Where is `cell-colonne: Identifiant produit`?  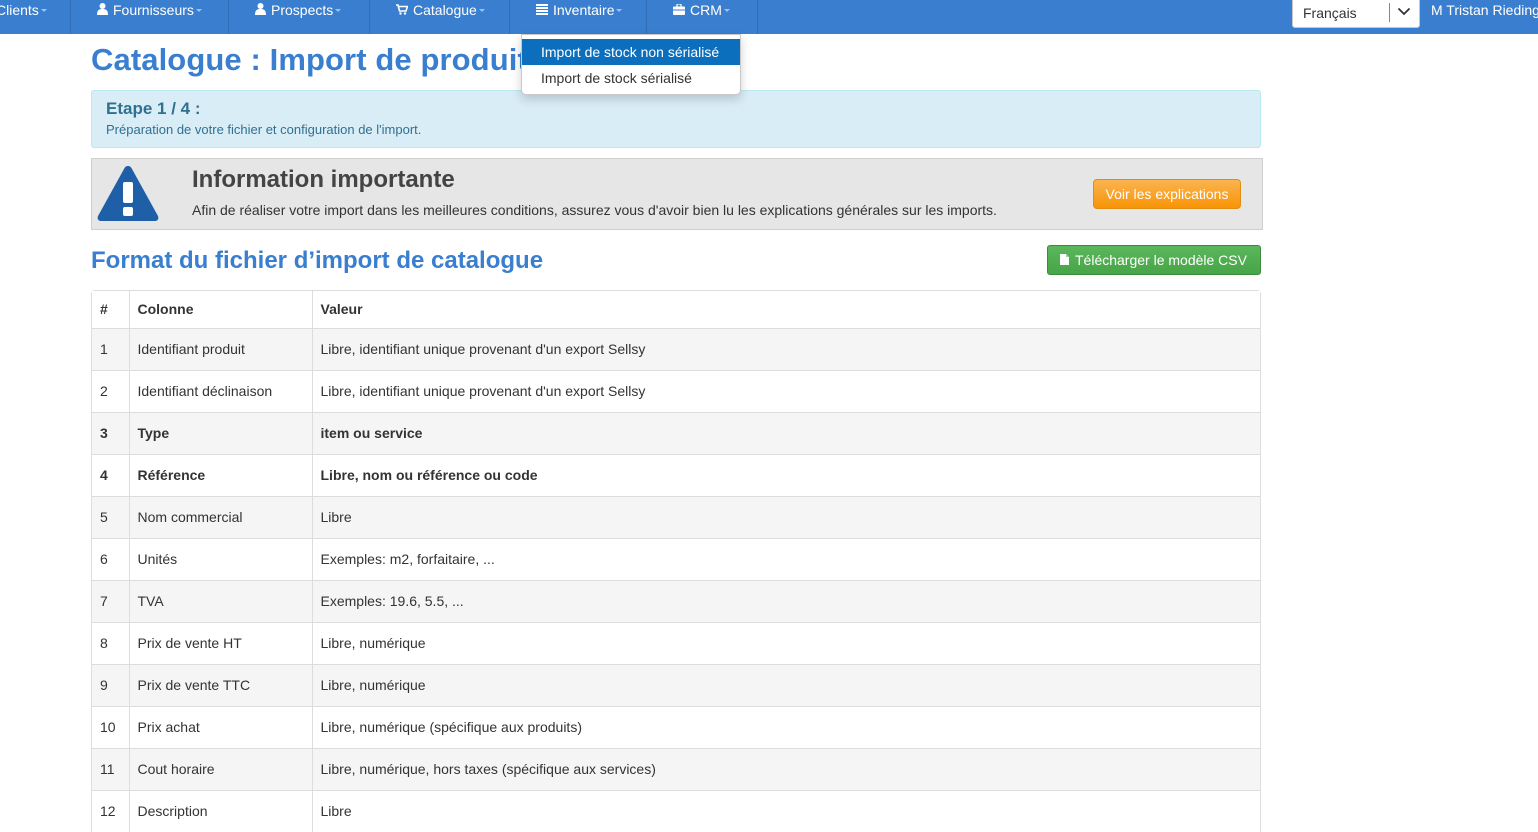
cell-colonne: Identifiant produit is located at coordinates (220, 348).